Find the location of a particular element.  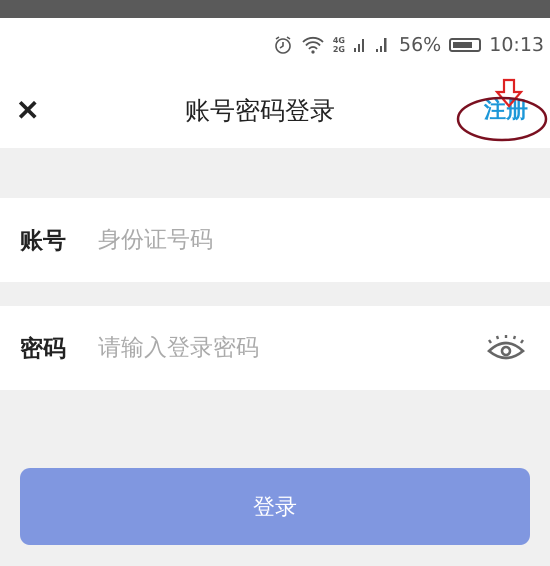

account-field: 账号 身份证号码 is located at coordinates (275, 240).